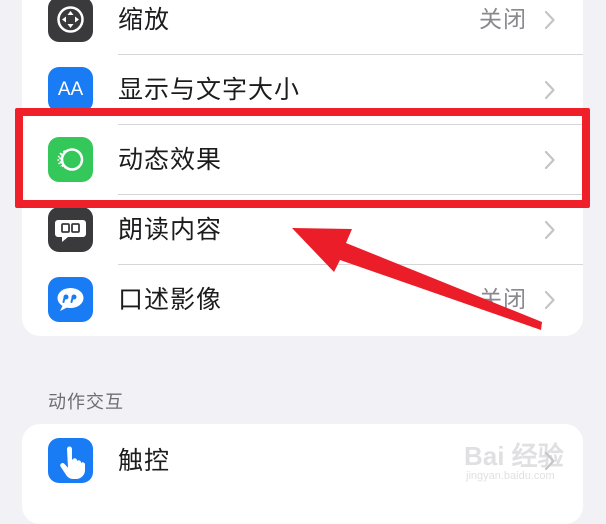  I want to click on watermark-text: Bai 经验, so click(514, 456).